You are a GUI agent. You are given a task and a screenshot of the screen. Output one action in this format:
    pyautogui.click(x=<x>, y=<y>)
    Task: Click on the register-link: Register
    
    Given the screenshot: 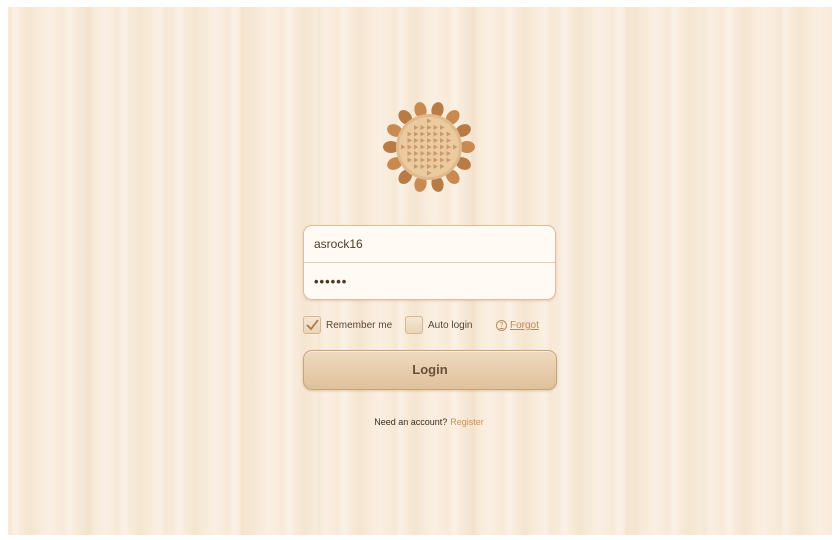 What is the action you would take?
    pyautogui.click(x=467, y=422)
    